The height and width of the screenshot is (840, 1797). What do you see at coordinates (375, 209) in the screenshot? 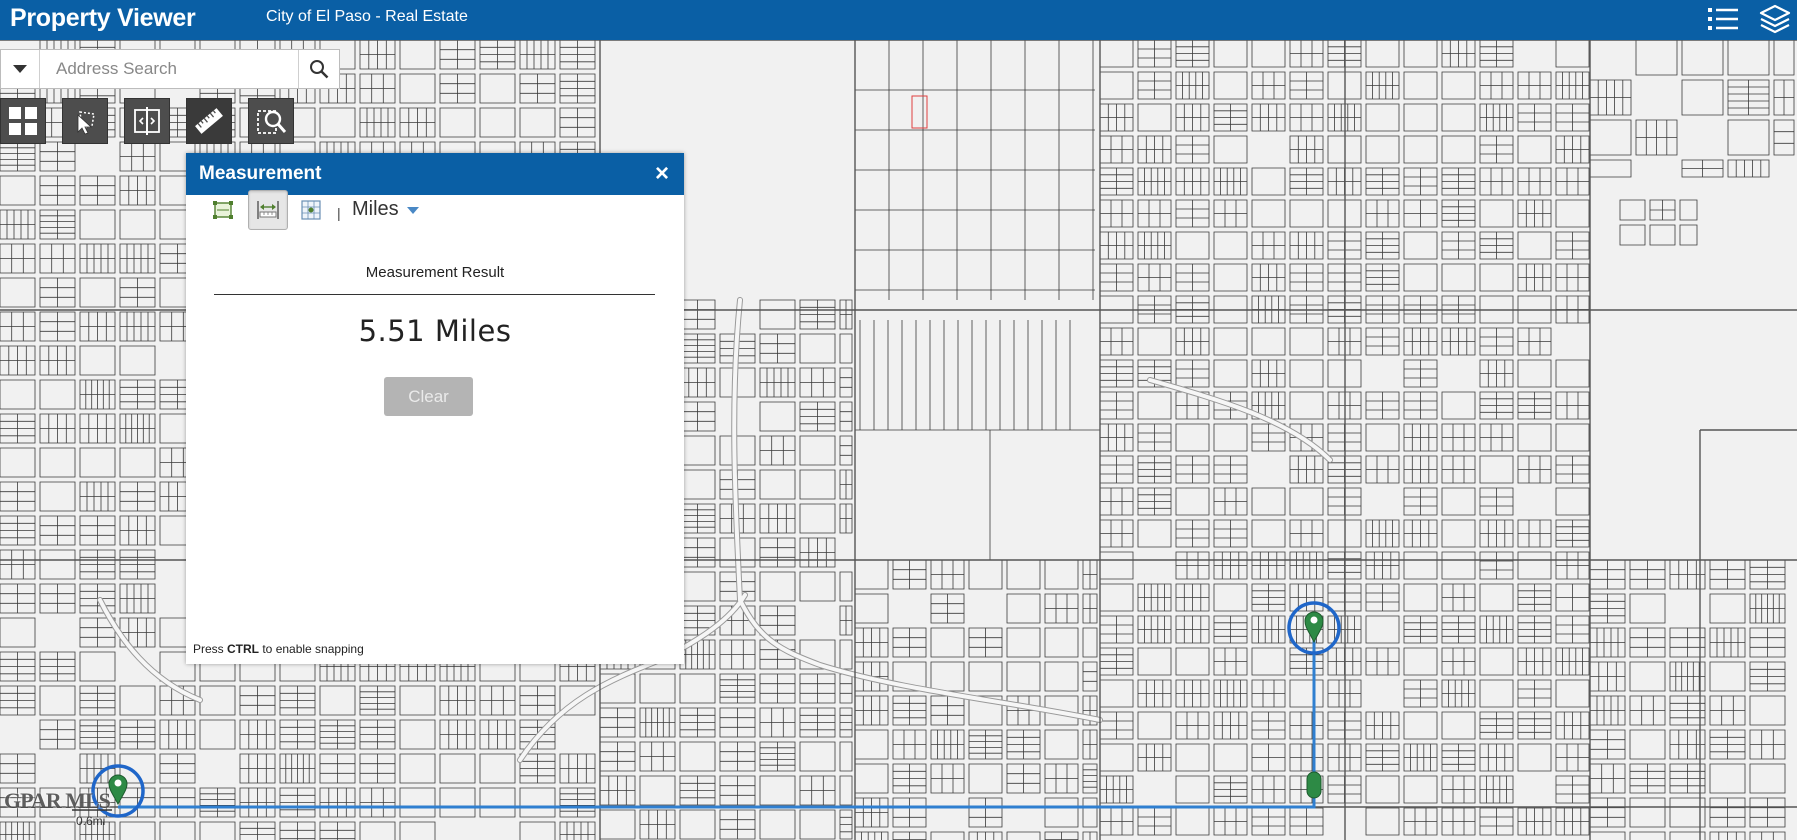
I see `unit-dropdown-value: Miles` at bounding box center [375, 209].